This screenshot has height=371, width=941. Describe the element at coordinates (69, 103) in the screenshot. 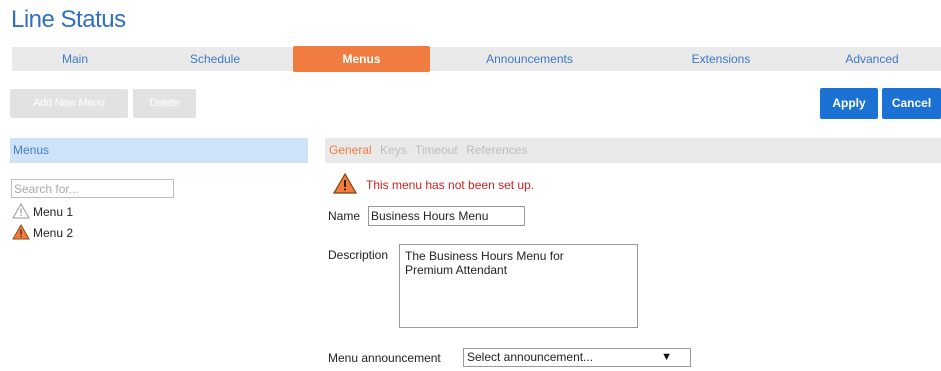

I see `add-new-menu-button: Add New Menu` at that location.